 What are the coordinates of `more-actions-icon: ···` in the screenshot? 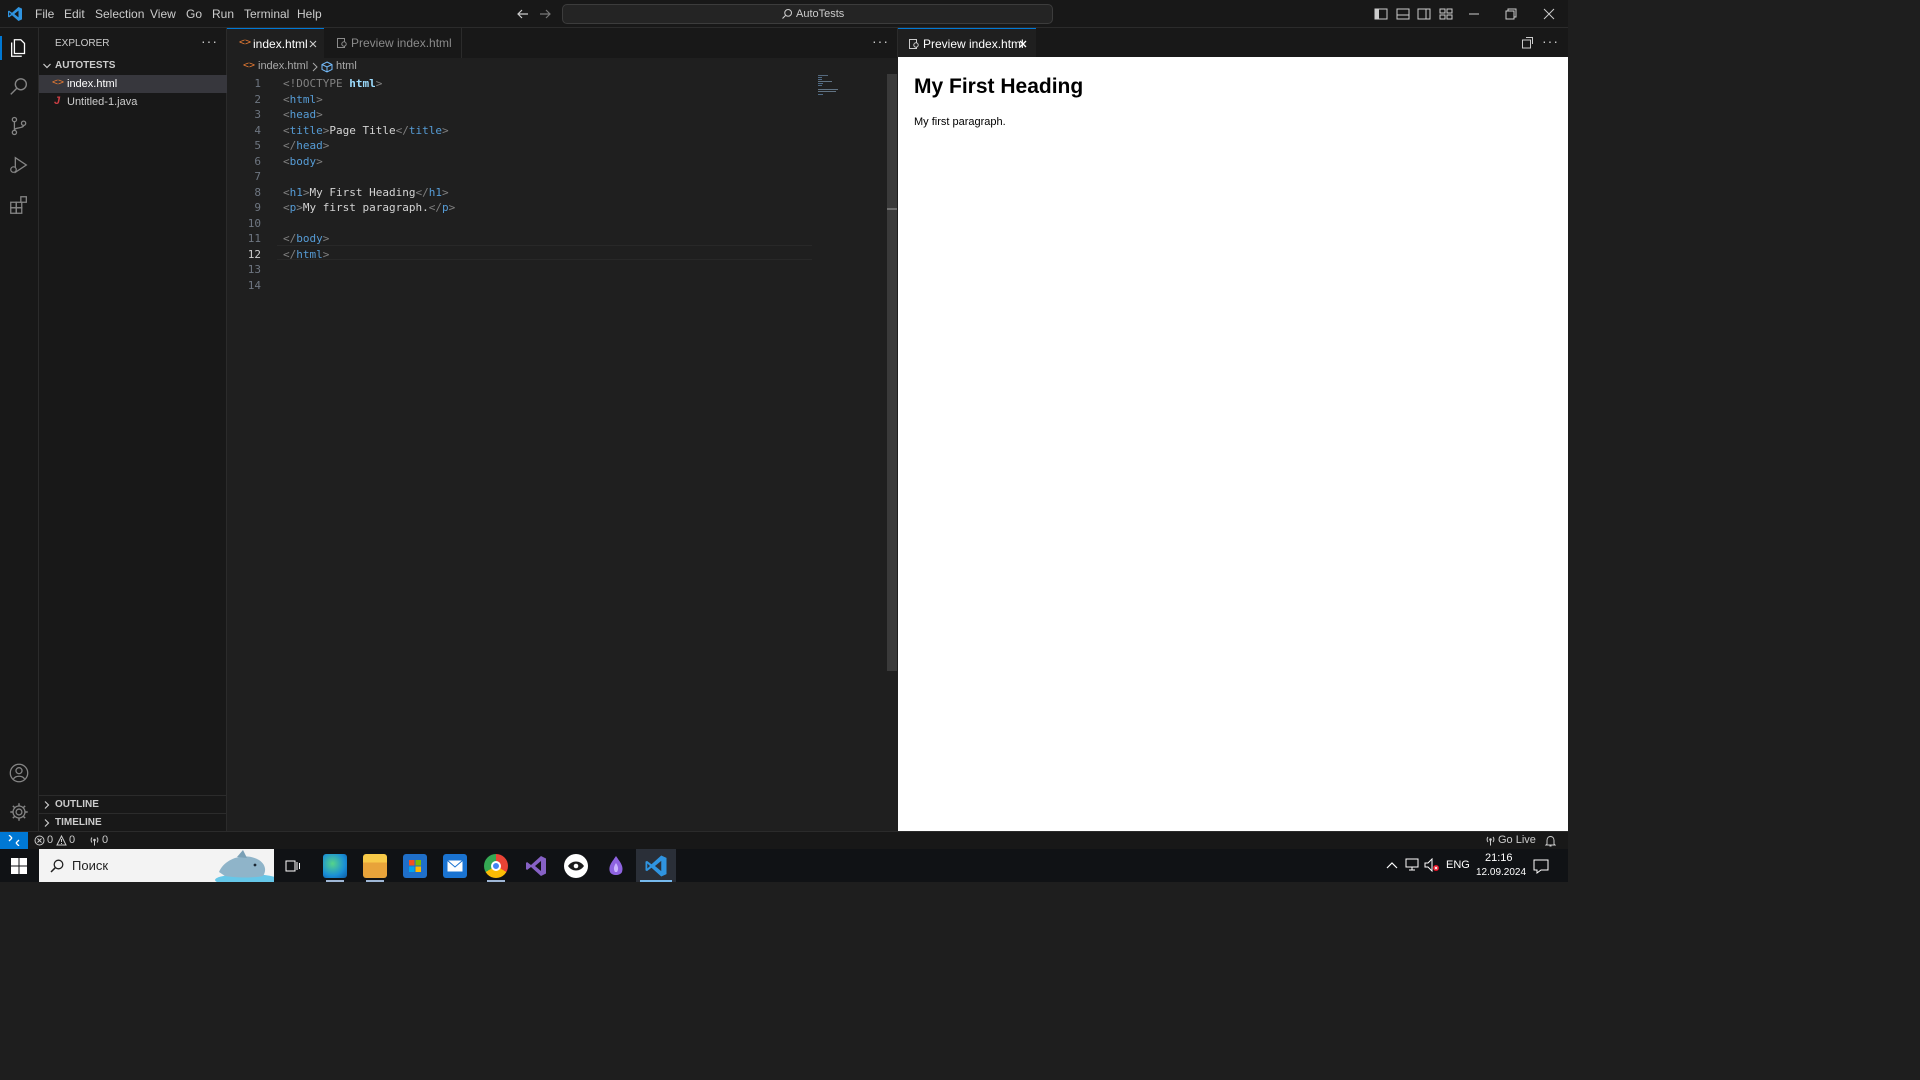 It's located at (209, 41).